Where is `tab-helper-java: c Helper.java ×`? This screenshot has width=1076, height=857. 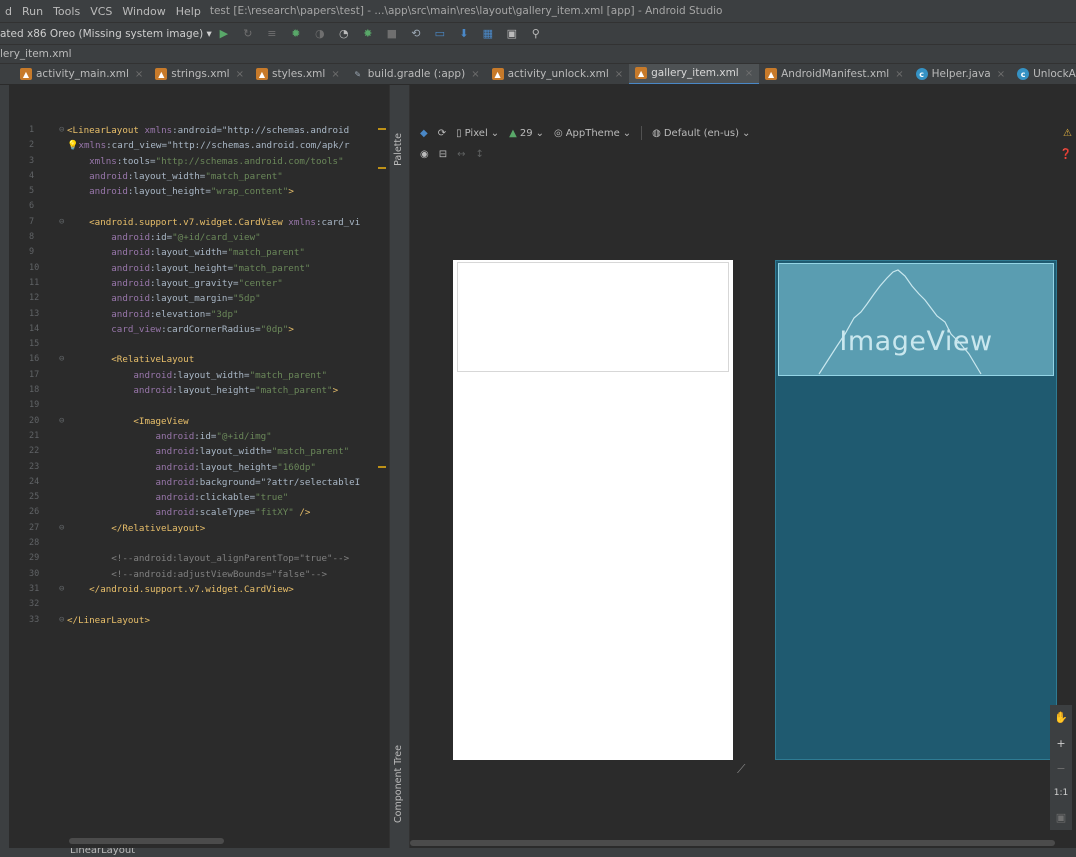 tab-helper-java: c Helper.java × is located at coordinates (960, 74).